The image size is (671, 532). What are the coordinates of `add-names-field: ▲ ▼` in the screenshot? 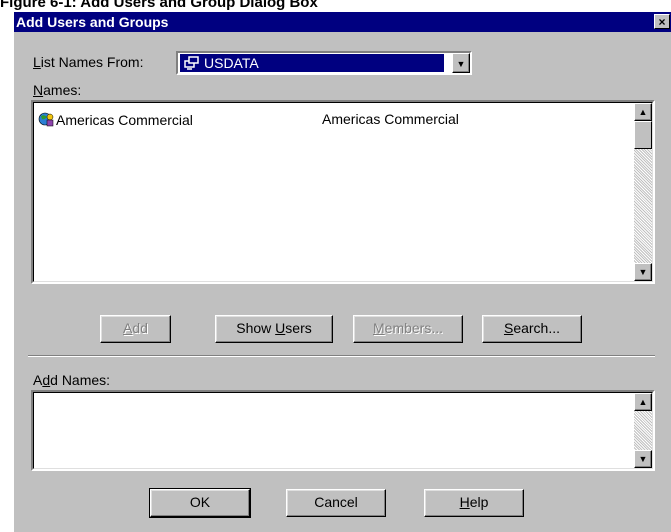 It's located at (343, 430).